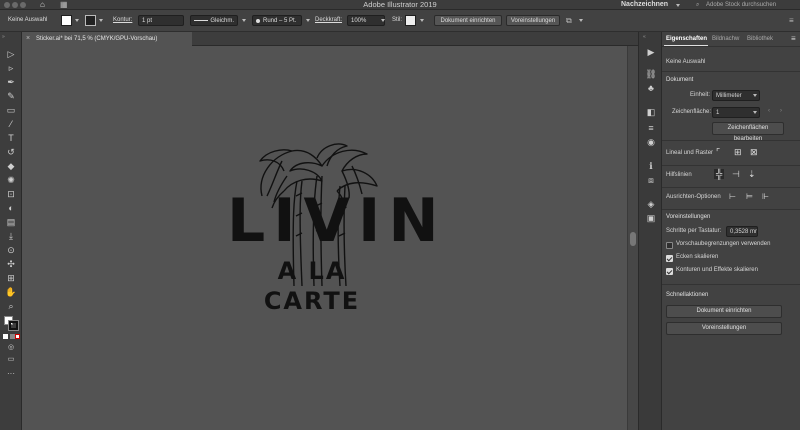 This screenshot has height=430, width=800. Describe the element at coordinates (700, 95) in the screenshot. I see `unit-label: Einheit:` at that location.